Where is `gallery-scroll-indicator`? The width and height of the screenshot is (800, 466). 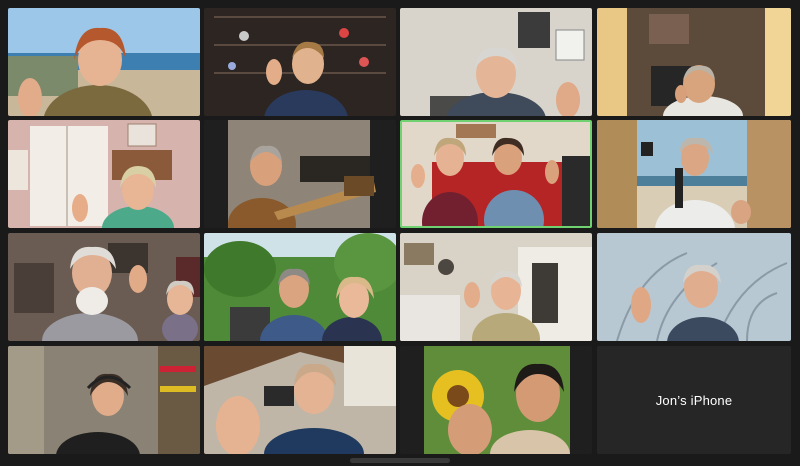
gallery-scroll-indicator is located at coordinates (400, 460).